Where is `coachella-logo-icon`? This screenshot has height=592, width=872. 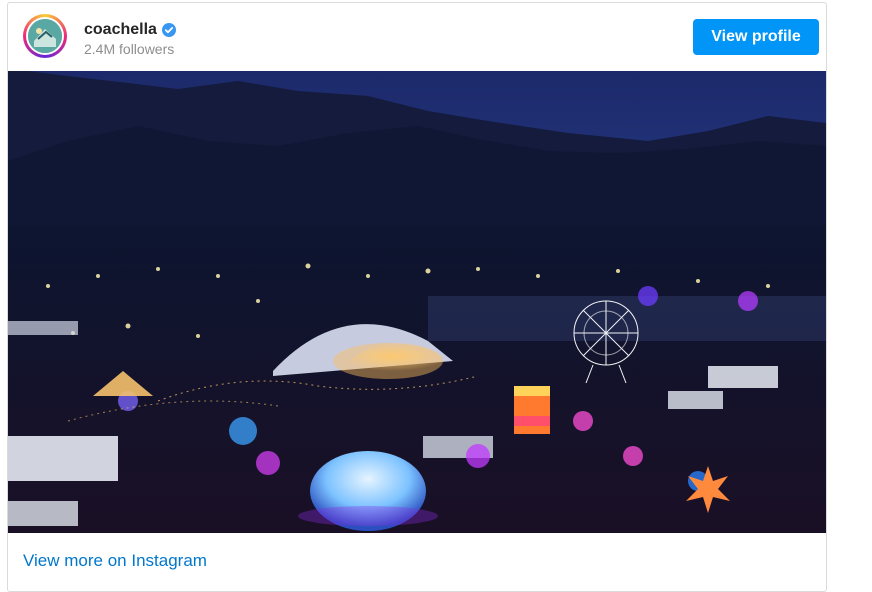 coachella-logo-icon is located at coordinates (45, 36).